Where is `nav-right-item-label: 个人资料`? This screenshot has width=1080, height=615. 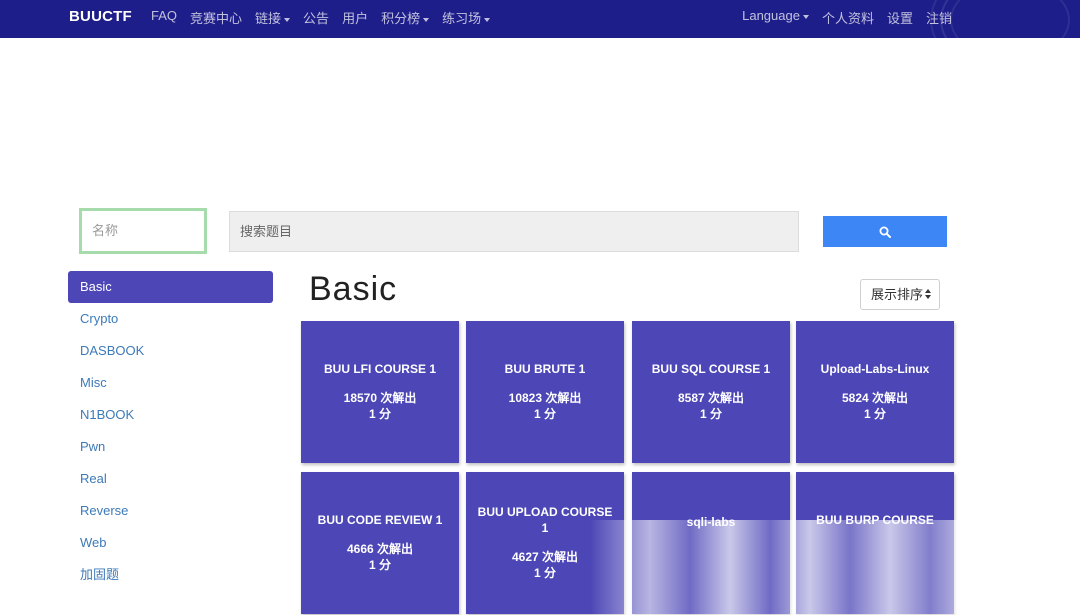 nav-right-item-label: 个人资料 is located at coordinates (847, 18).